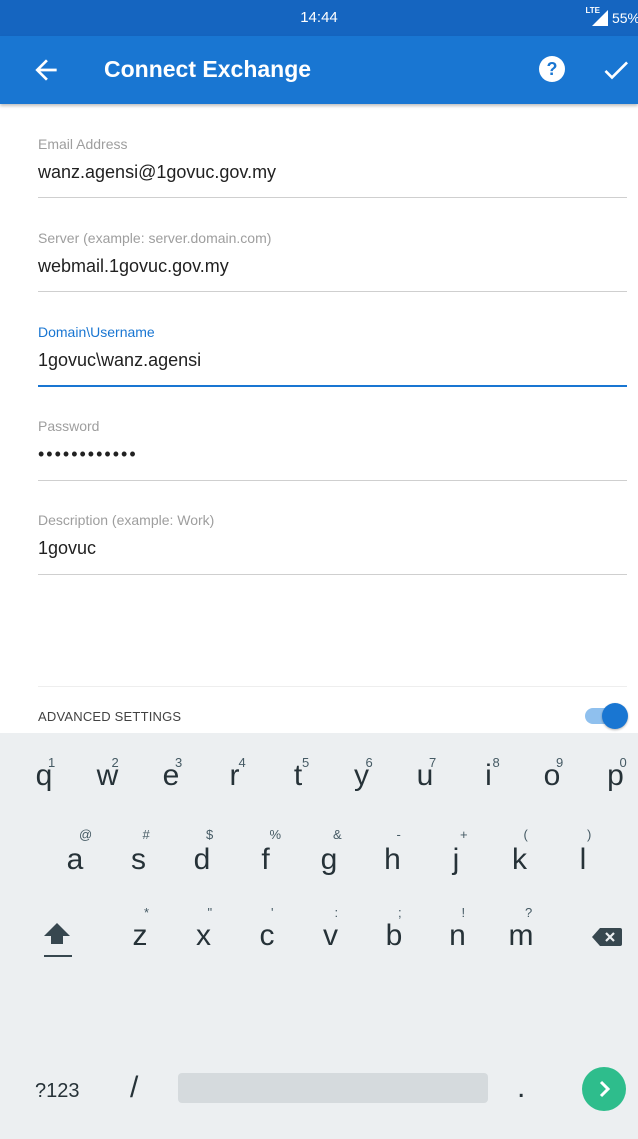 The image size is (638, 1139). What do you see at coordinates (552, 69) in the screenshot?
I see `help-icon: ?` at bounding box center [552, 69].